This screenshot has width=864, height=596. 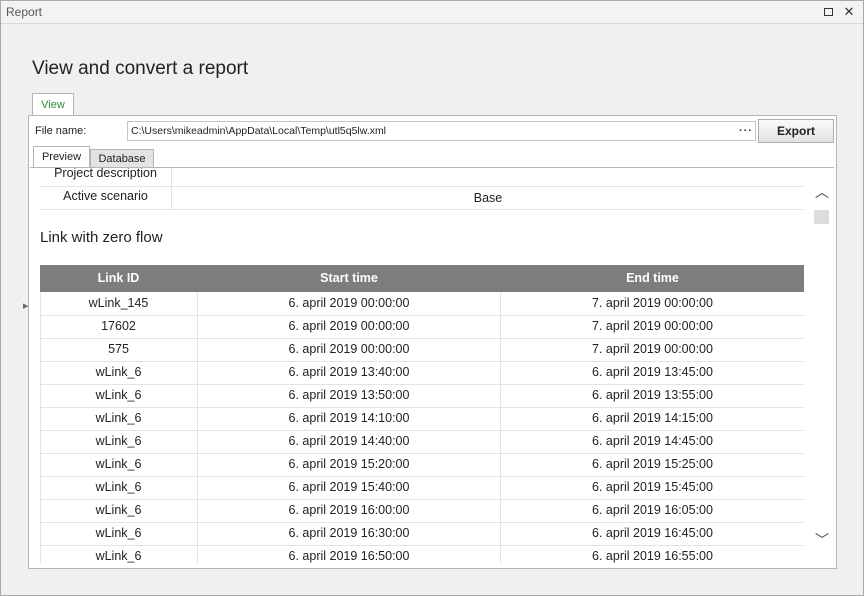 What do you see at coordinates (822, 192) in the screenshot?
I see `chevron-up-icon: ︿` at bounding box center [822, 192].